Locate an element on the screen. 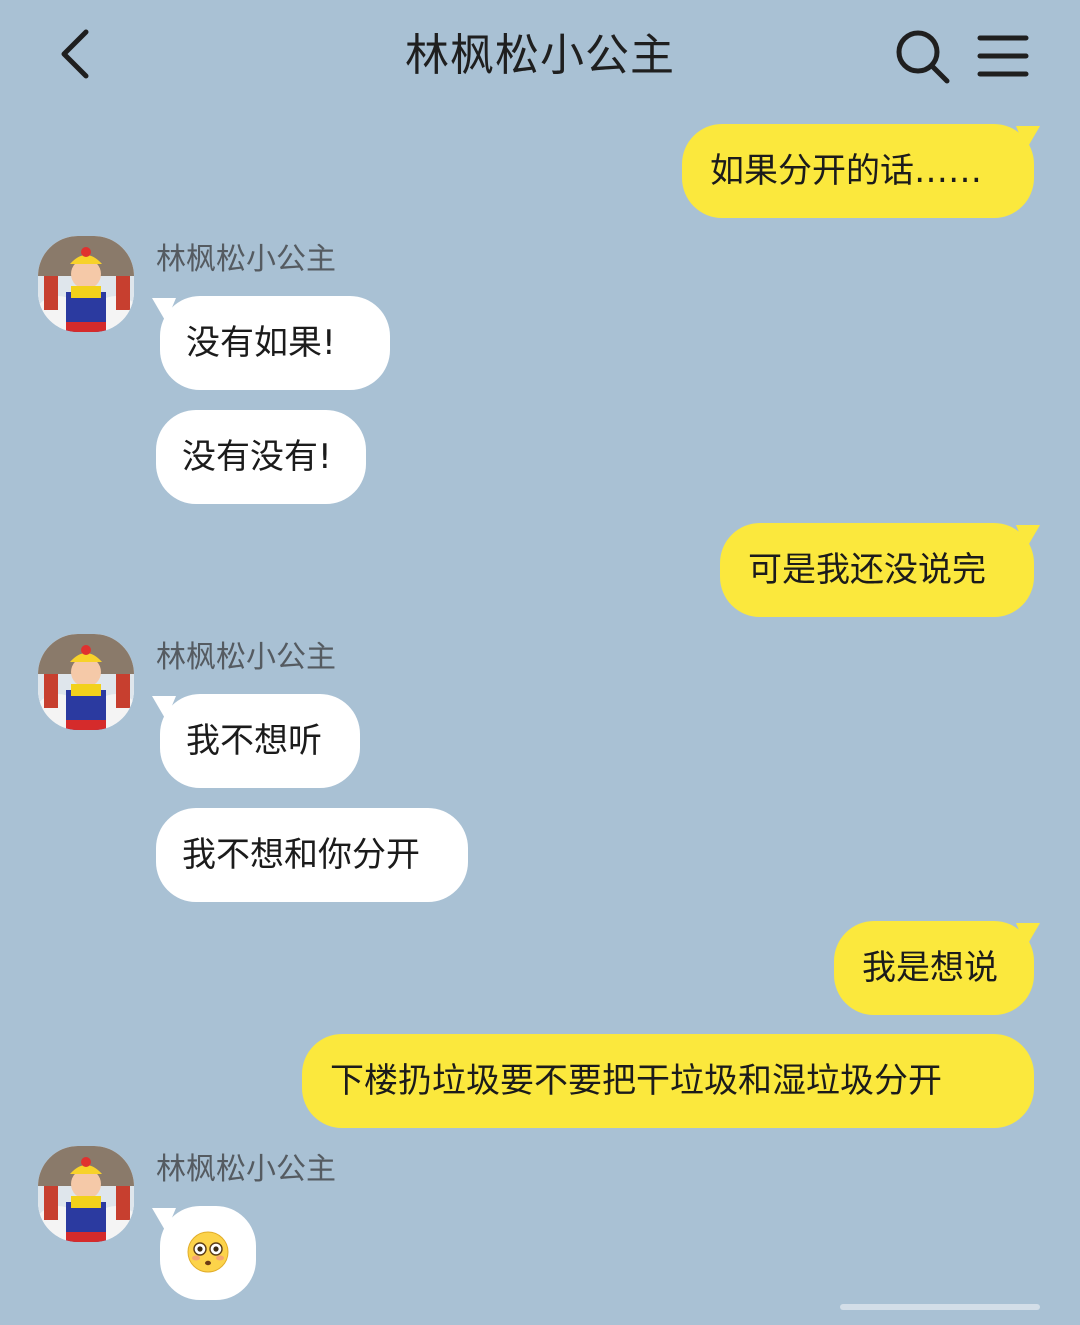 The image size is (1080, 1325). search-icon is located at coordinates (923, 57).